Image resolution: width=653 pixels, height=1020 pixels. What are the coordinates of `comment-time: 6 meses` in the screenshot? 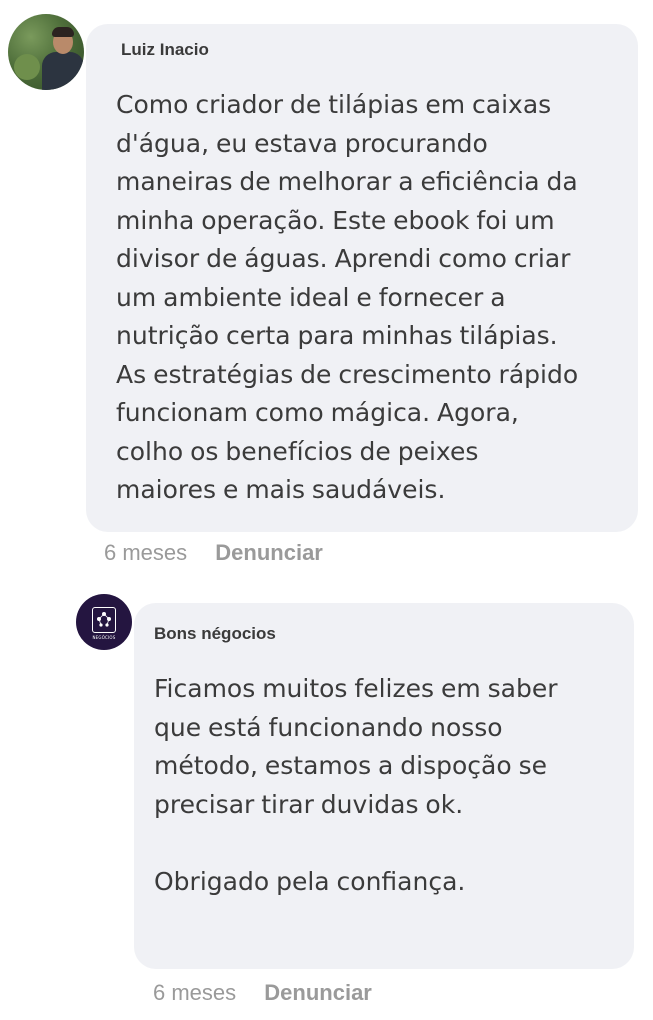 It's located at (146, 552).